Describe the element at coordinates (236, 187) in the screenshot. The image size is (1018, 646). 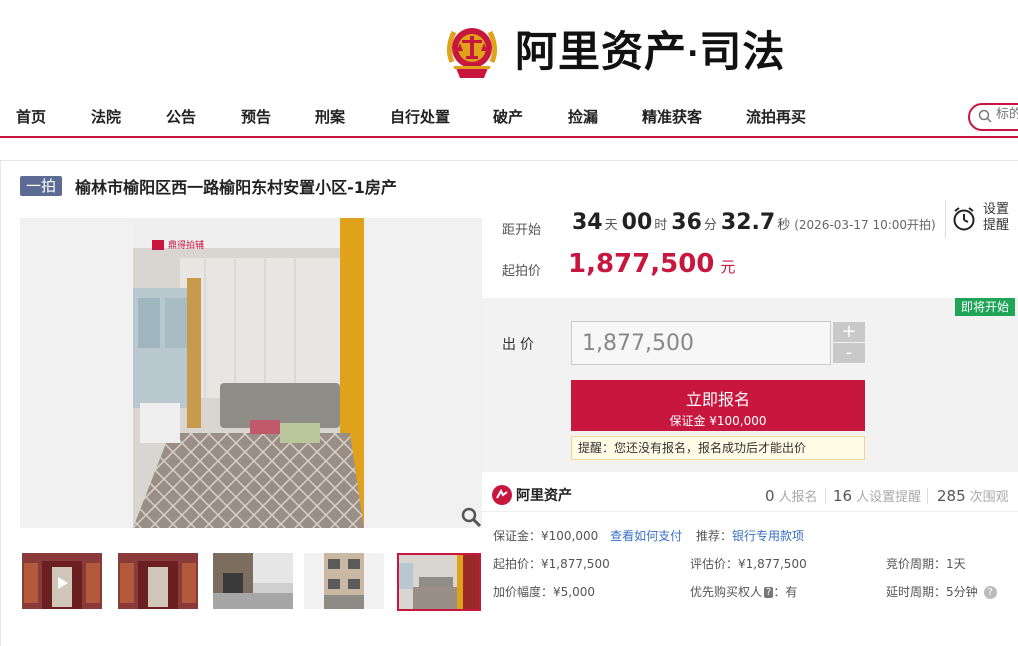
I see `listing-title: 榆林市榆阳区西一路榆阳东村安置小区-1房产` at that location.